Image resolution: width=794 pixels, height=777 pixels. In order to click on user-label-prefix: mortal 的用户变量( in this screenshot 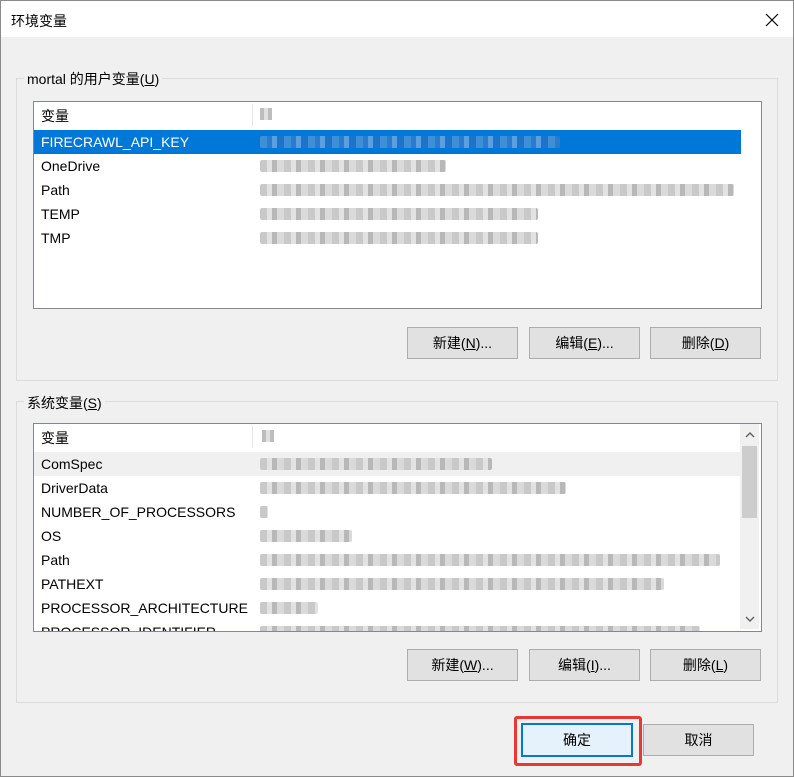, I will do `click(86, 79)`.